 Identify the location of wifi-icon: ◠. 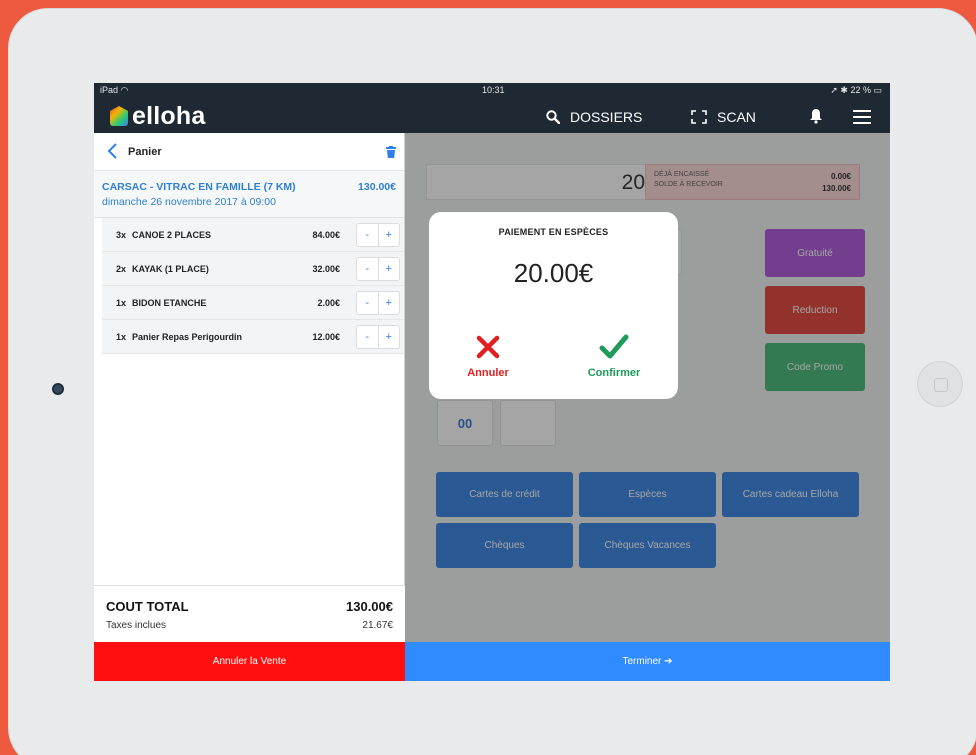
(124, 90).